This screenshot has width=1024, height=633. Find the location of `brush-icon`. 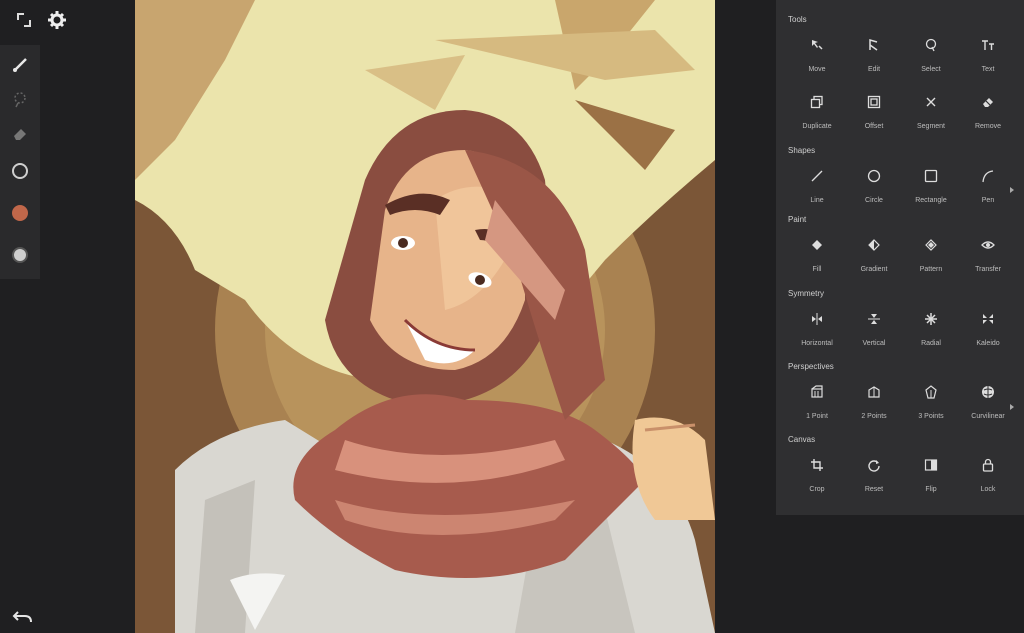

brush-icon is located at coordinates (20, 65).